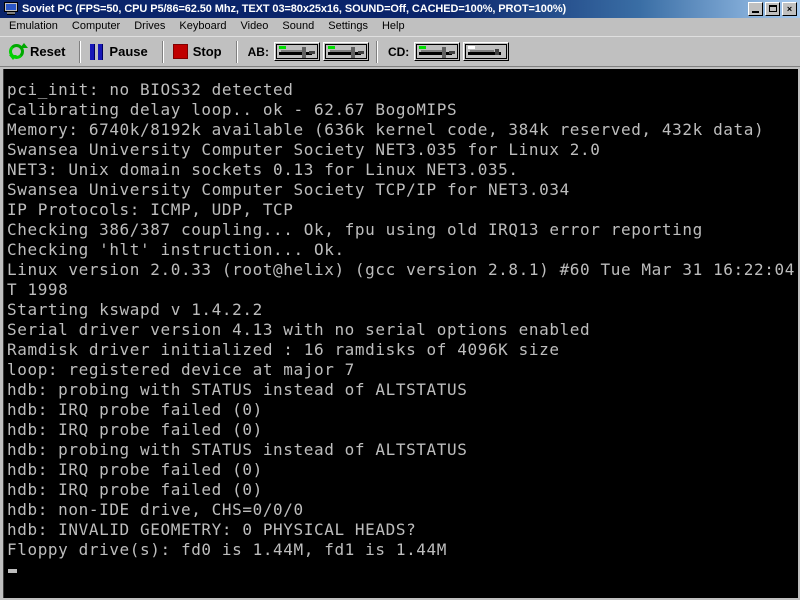 The height and width of the screenshot is (600, 800). Describe the element at coordinates (254, 26) in the screenshot. I see `menu-item-video: Video` at that location.